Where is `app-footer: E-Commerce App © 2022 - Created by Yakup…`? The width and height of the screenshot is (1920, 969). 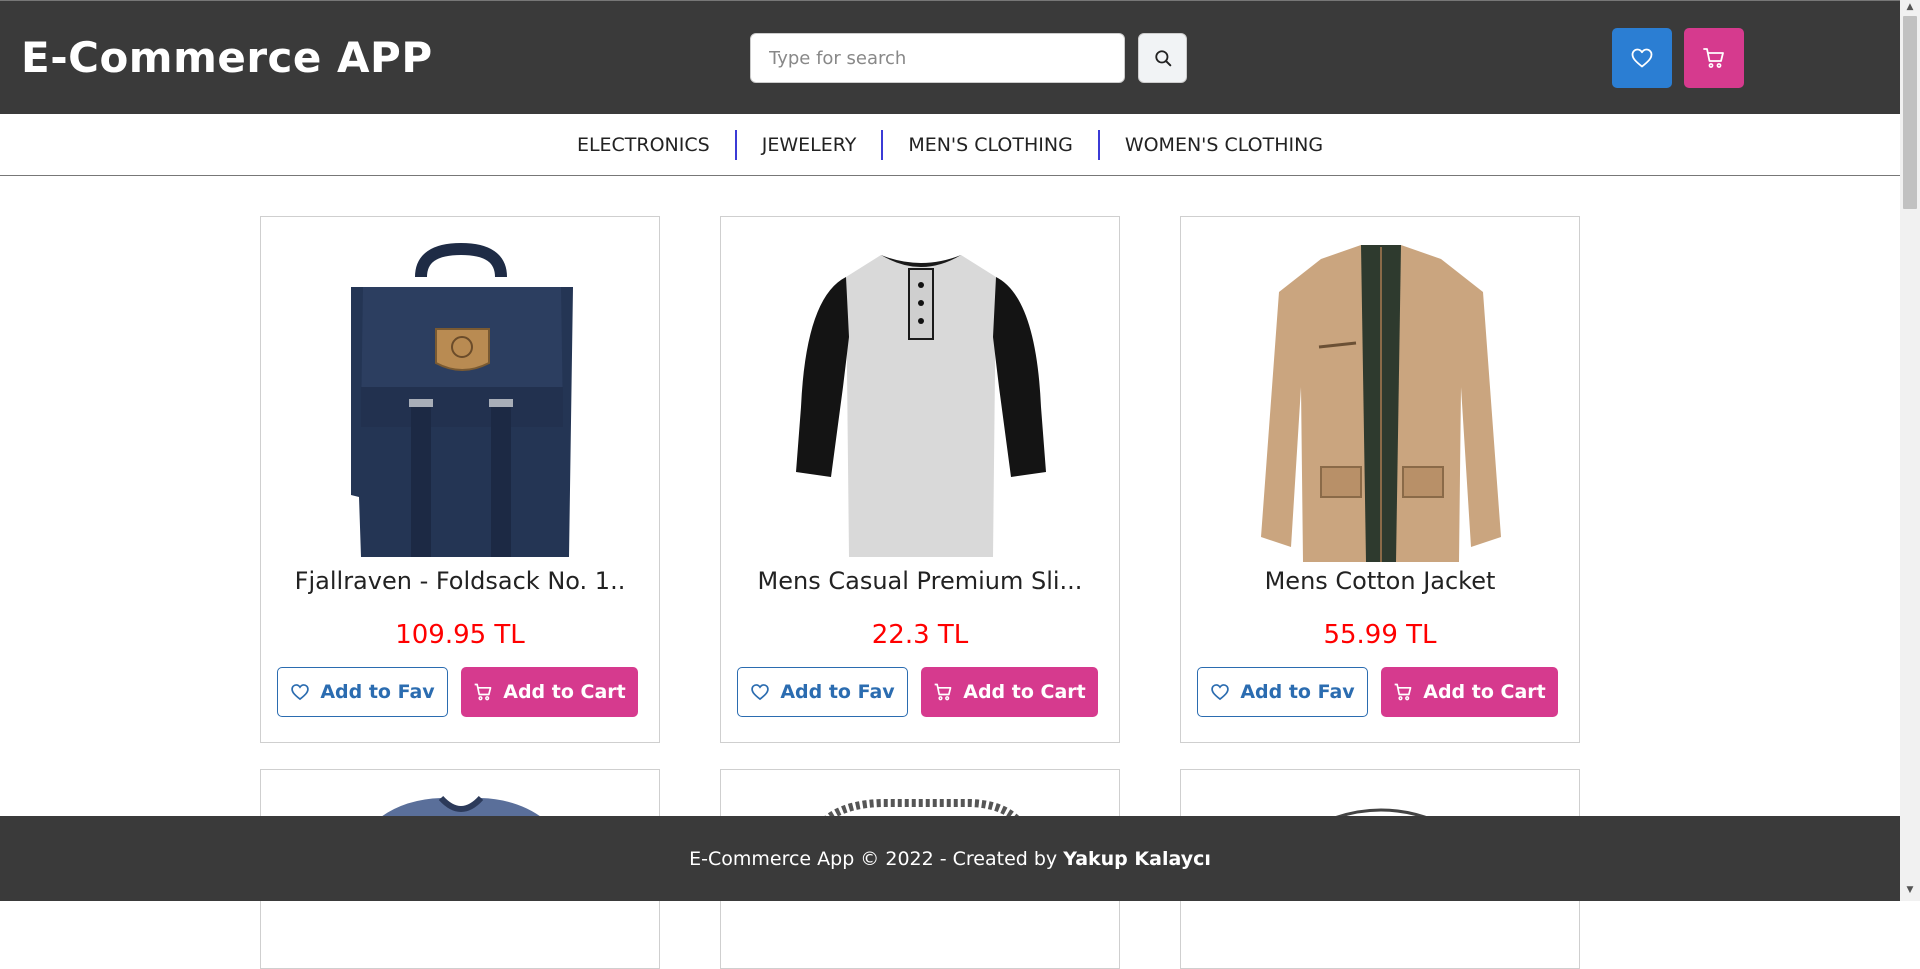
app-footer: E-Commerce App © 2022 - Created by Yakup… is located at coordinates (950, 858).